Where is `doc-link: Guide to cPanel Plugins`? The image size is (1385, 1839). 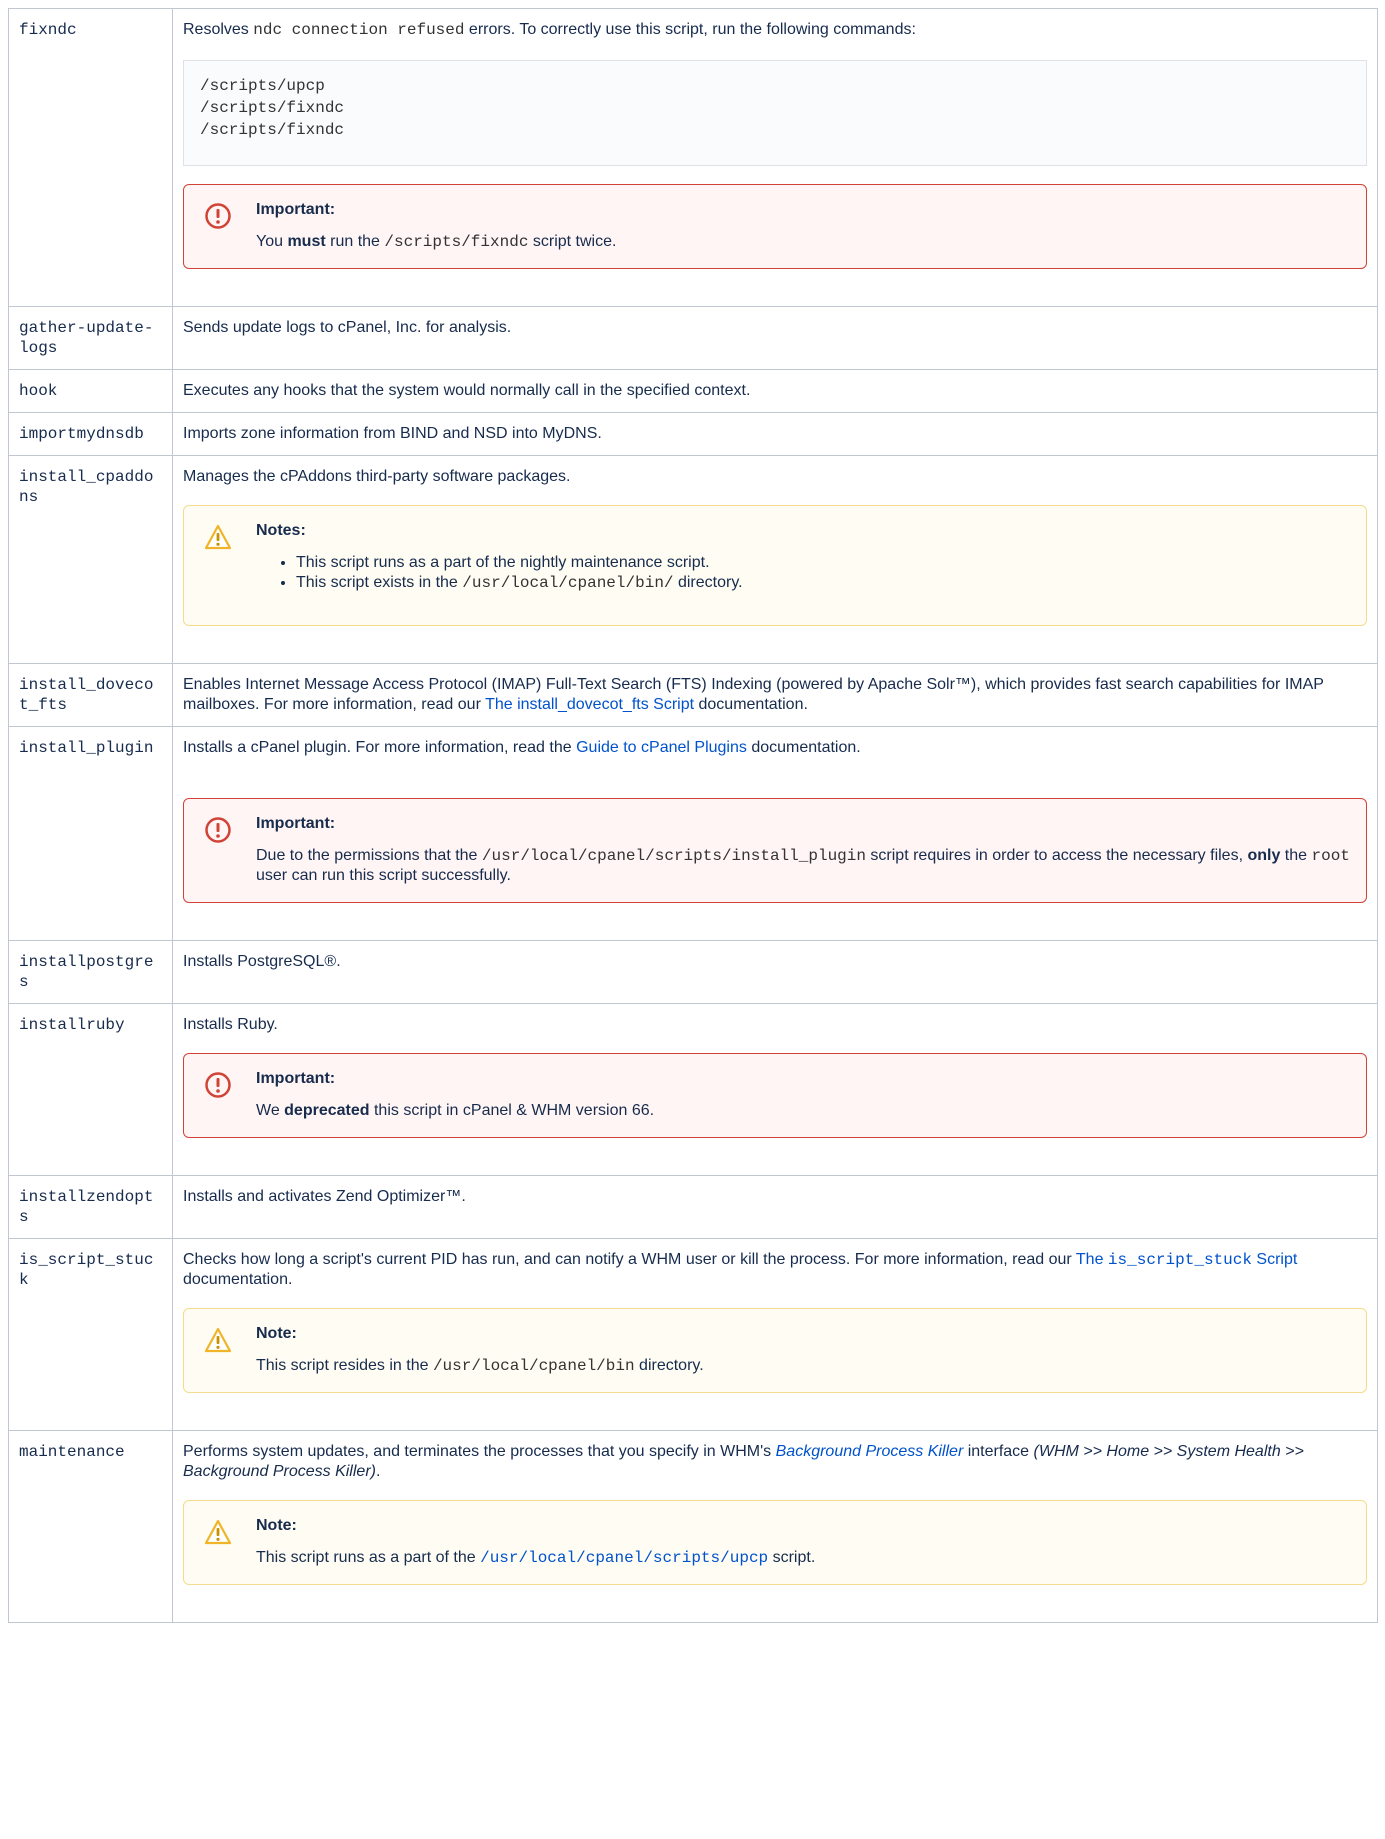 doc-link: Guide to cPanel Plugins is located at coordinates (661, 747).